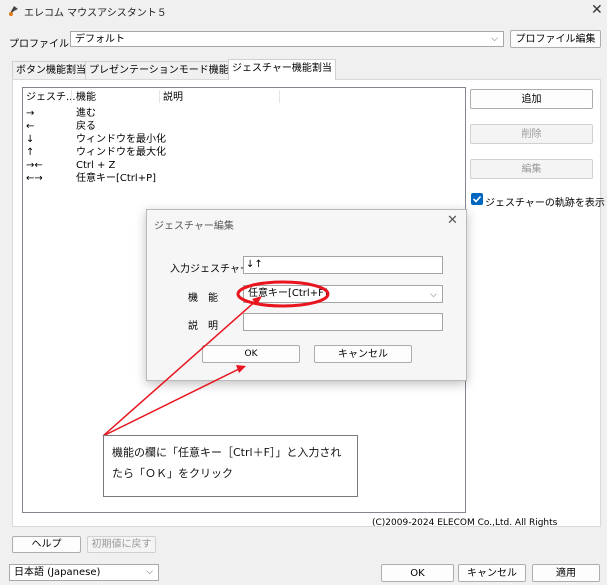  Describe the element at coordinates (203, 326) in the screenshot. I see `description-label: 説 明` at that location.